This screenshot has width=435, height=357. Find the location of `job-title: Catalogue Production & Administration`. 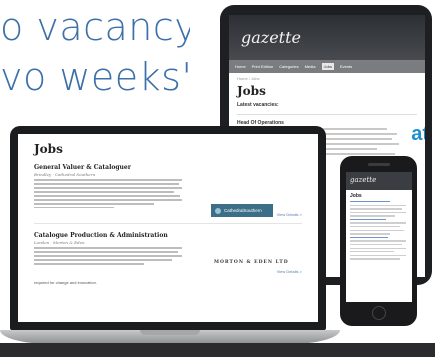

job-title: Catalogue Production & Administration is located at coordinates (168, 235).